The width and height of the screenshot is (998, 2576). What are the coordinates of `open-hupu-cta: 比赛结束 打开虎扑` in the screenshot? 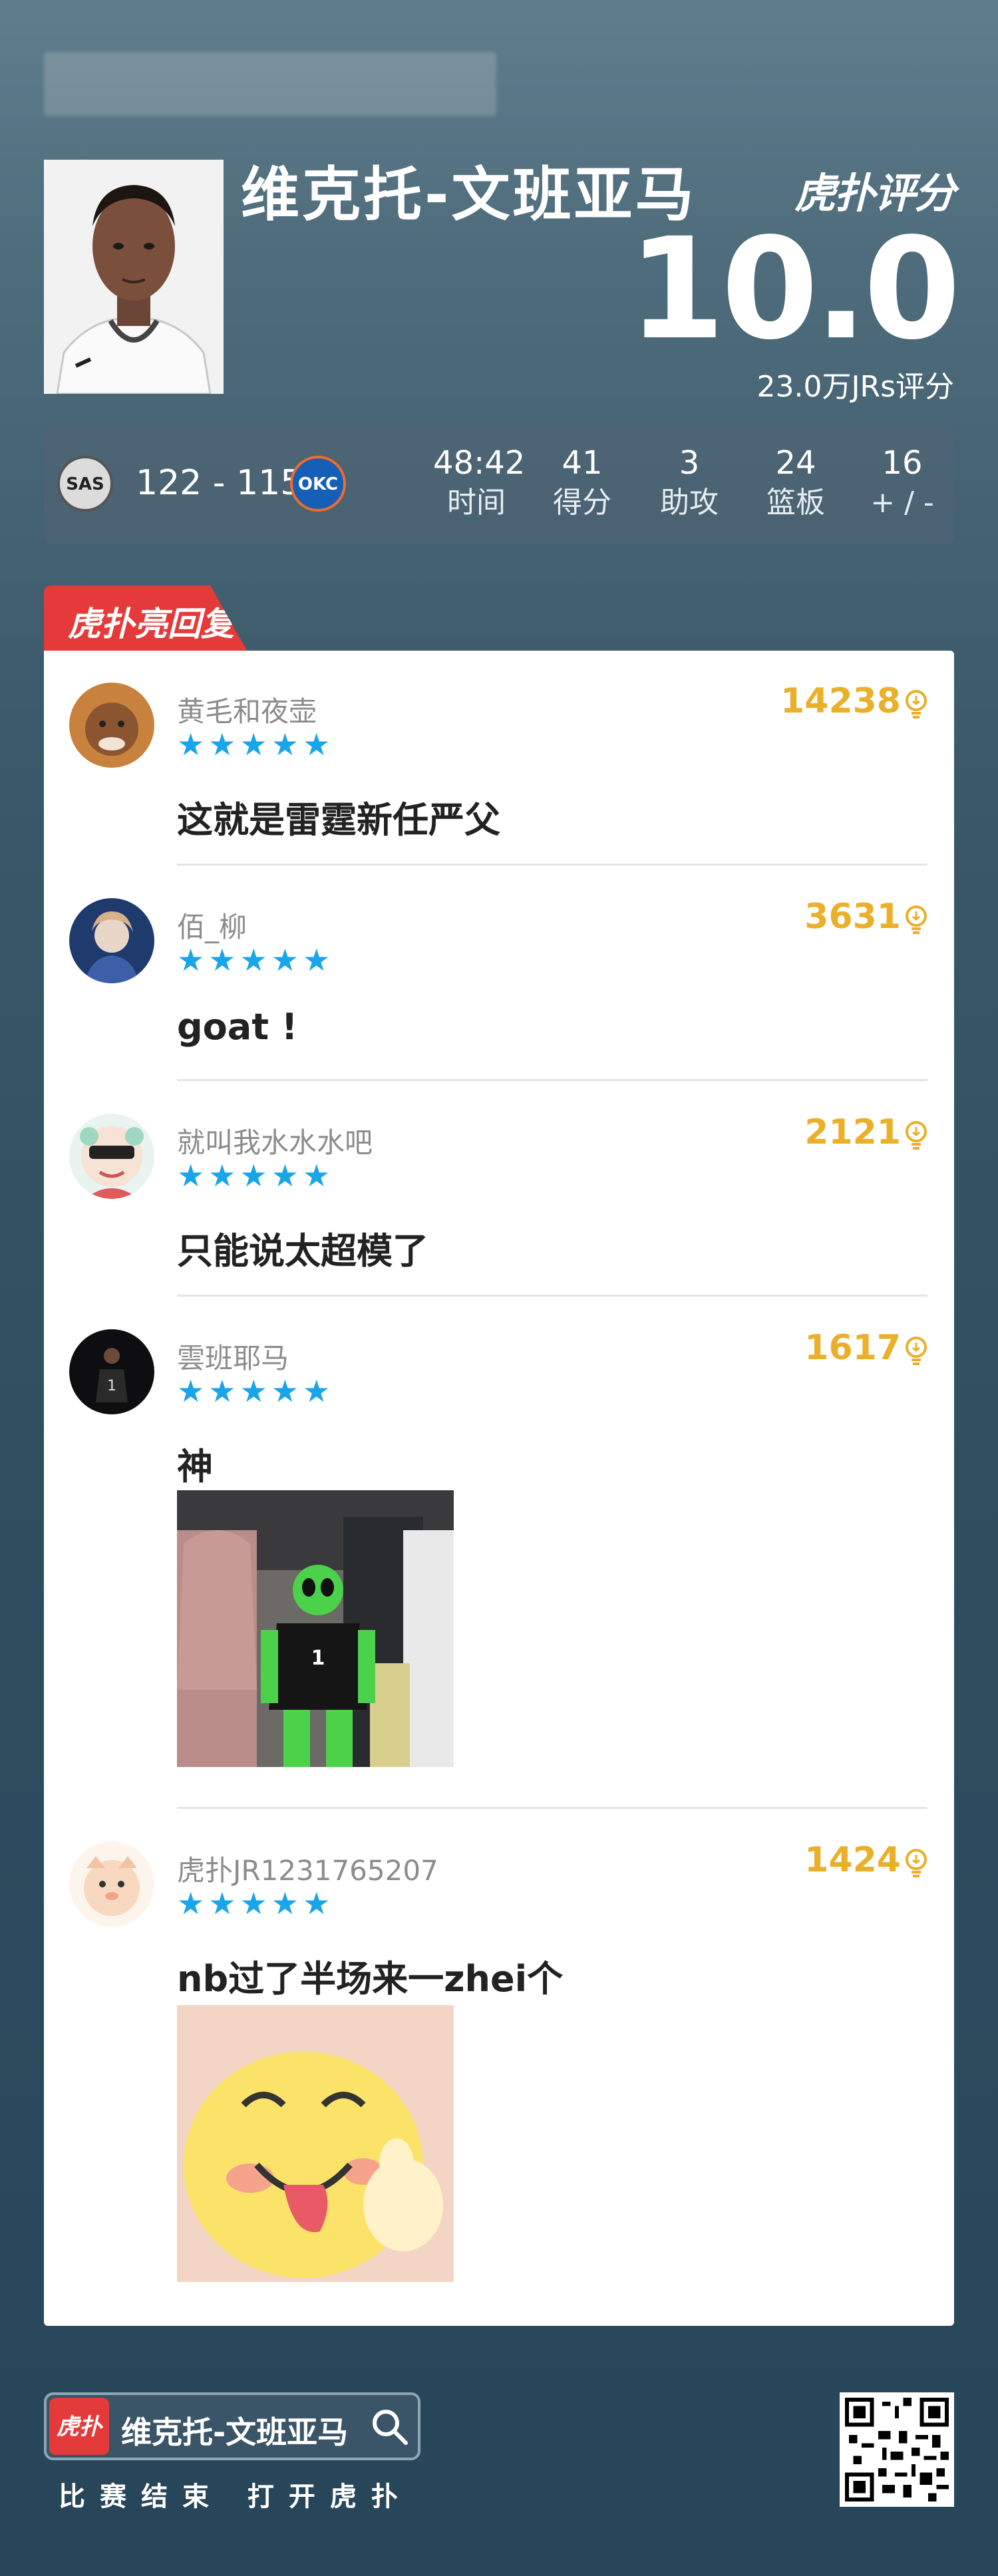 It's located at (236, 2494).